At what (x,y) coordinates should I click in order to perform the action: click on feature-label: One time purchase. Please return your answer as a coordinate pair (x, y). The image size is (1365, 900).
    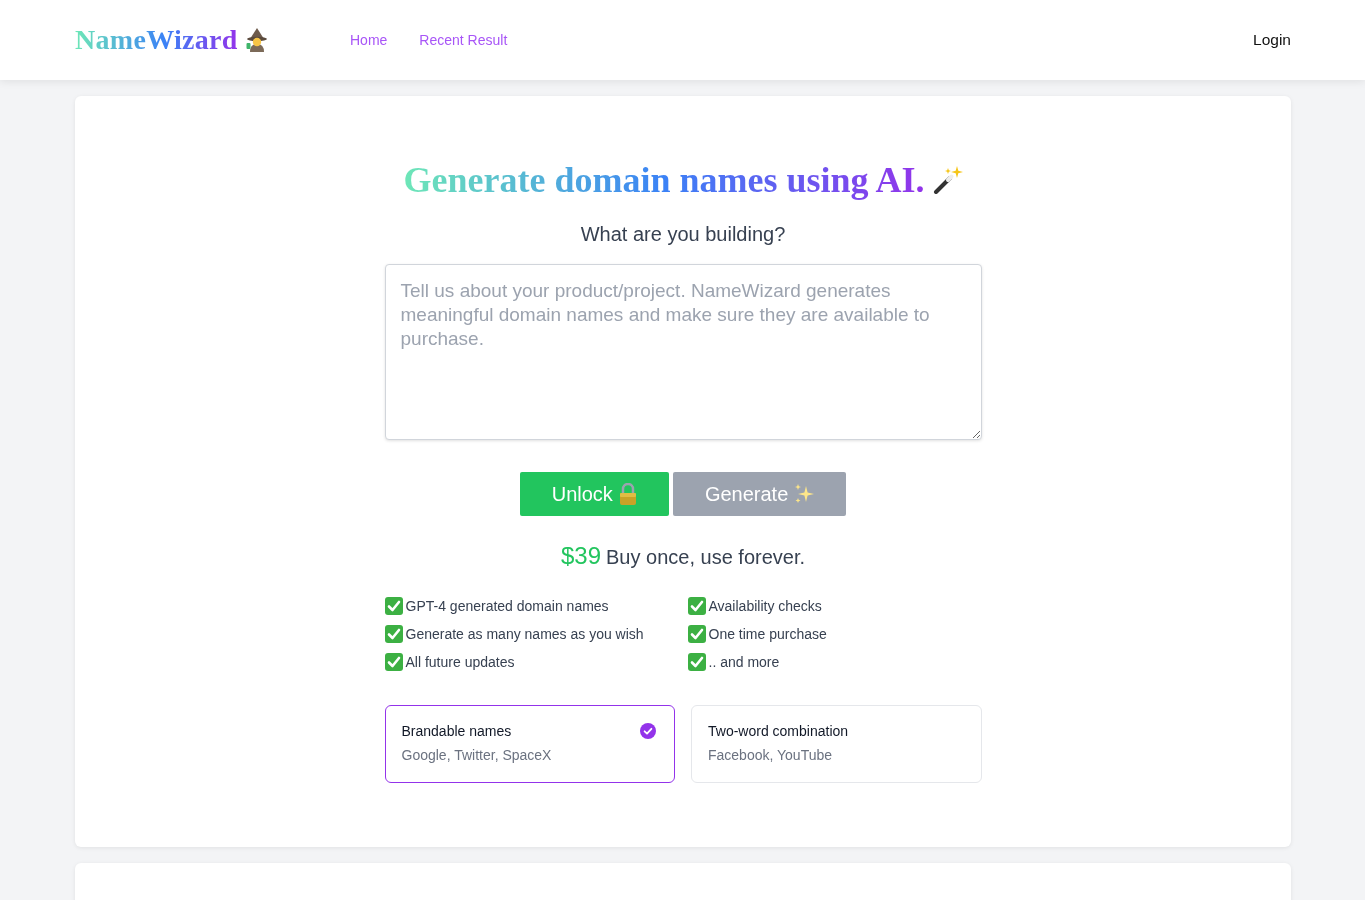
    Looking at the image, I should click on (767, 634).